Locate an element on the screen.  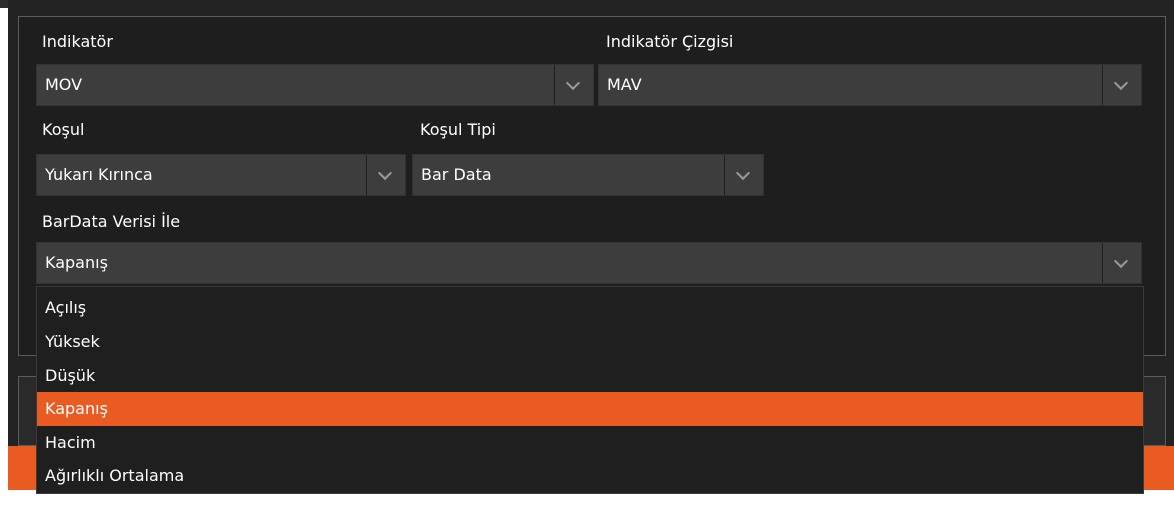
bardata-dropdown-button is located at coordinates (1121, 263).